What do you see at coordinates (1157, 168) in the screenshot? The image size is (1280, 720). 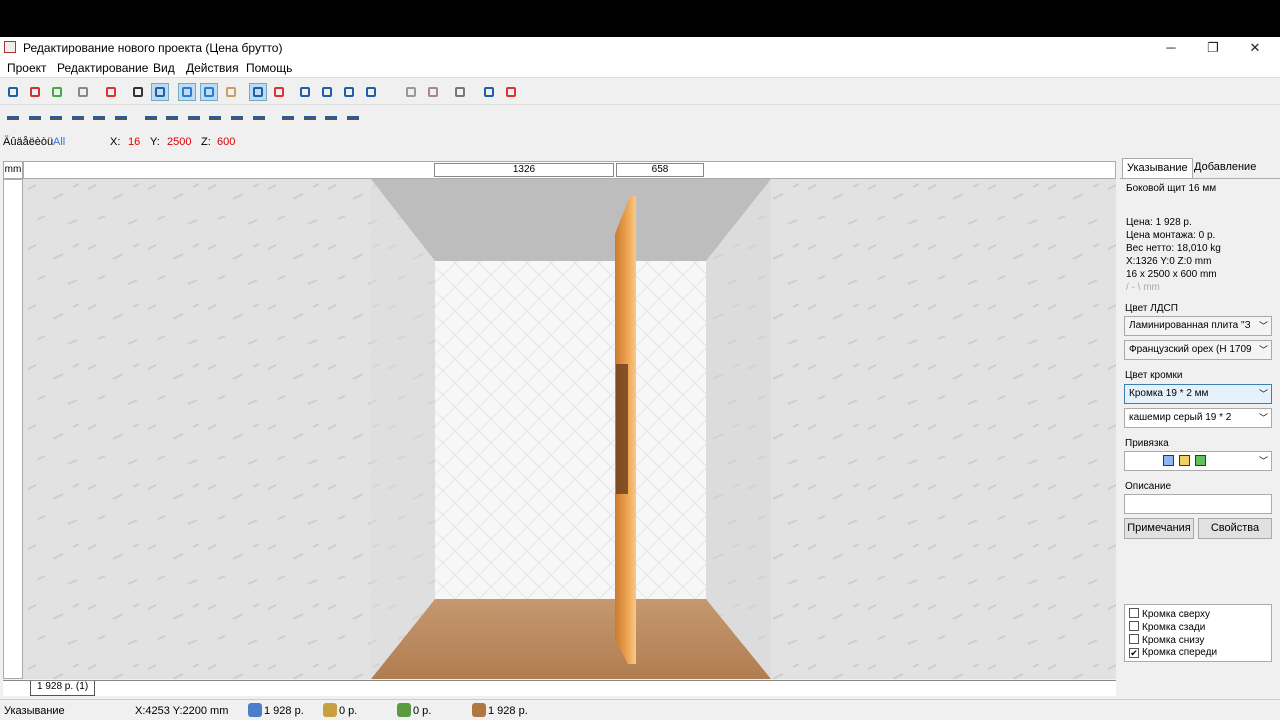 I see `tab-select: Указывание` at bounding box center [1157, 168].